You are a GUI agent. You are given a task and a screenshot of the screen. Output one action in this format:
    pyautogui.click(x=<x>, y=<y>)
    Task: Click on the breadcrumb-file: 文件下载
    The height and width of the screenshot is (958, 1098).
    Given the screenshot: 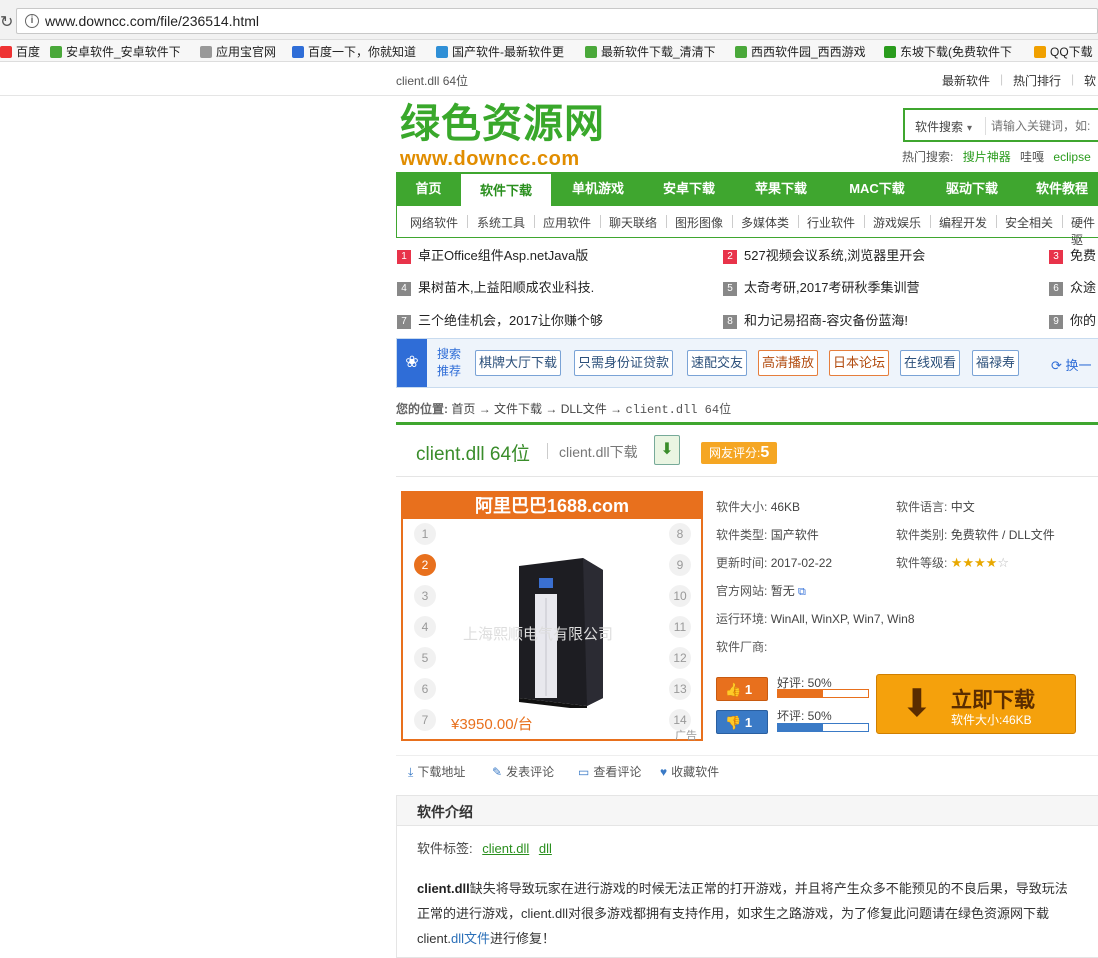 What is the action you would take?
    pyautogui.click(x=518, y=409)
    